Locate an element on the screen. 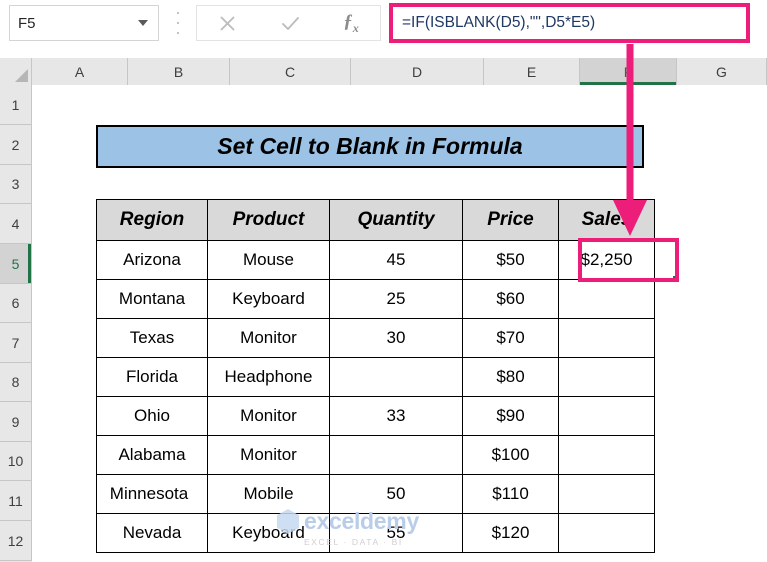  row-header-9: 9 is located at coordinates (16, 422).